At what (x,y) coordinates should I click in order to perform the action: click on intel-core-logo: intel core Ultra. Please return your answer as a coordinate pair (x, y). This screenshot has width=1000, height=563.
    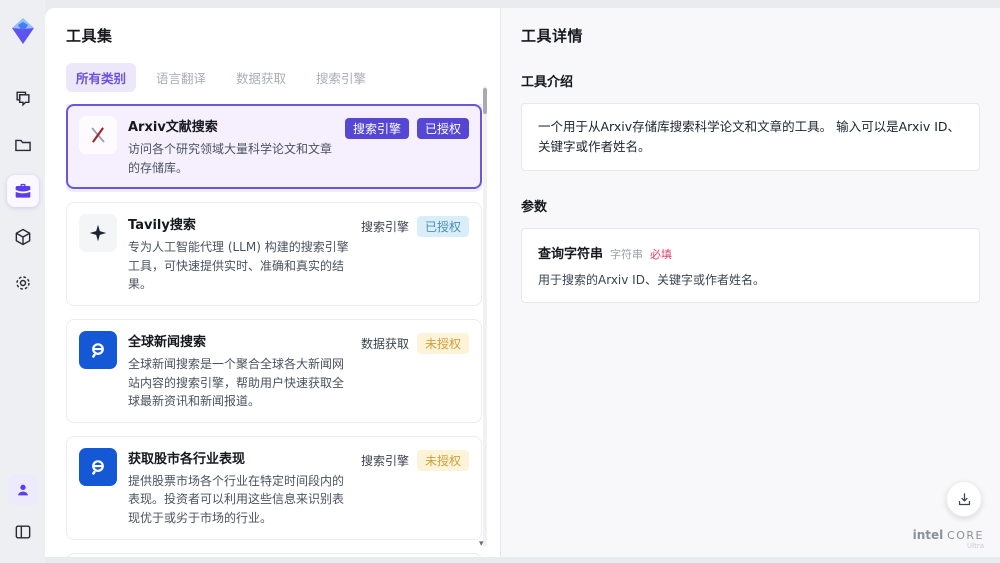
    Looking at the image, I should click on (948, 540).